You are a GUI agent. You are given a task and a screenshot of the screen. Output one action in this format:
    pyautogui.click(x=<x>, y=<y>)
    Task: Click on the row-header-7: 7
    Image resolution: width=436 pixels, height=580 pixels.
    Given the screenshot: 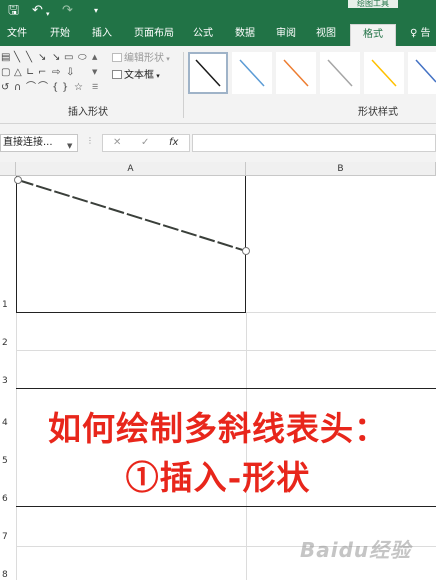 What is the action you would take?
    pyautogui.click(x=8, y=537)
    